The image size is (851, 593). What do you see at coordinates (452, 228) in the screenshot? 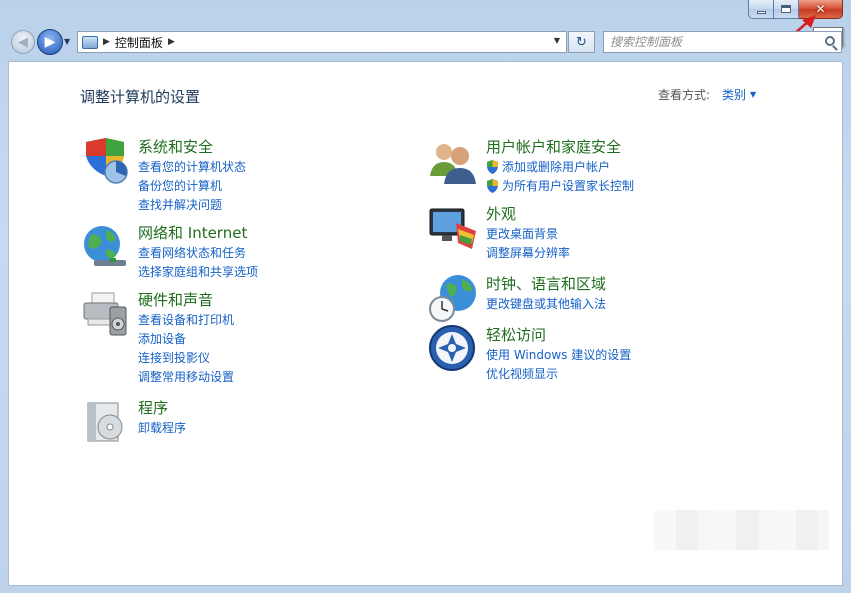
I see `appearance-icon` at bounding box center [452, 228].